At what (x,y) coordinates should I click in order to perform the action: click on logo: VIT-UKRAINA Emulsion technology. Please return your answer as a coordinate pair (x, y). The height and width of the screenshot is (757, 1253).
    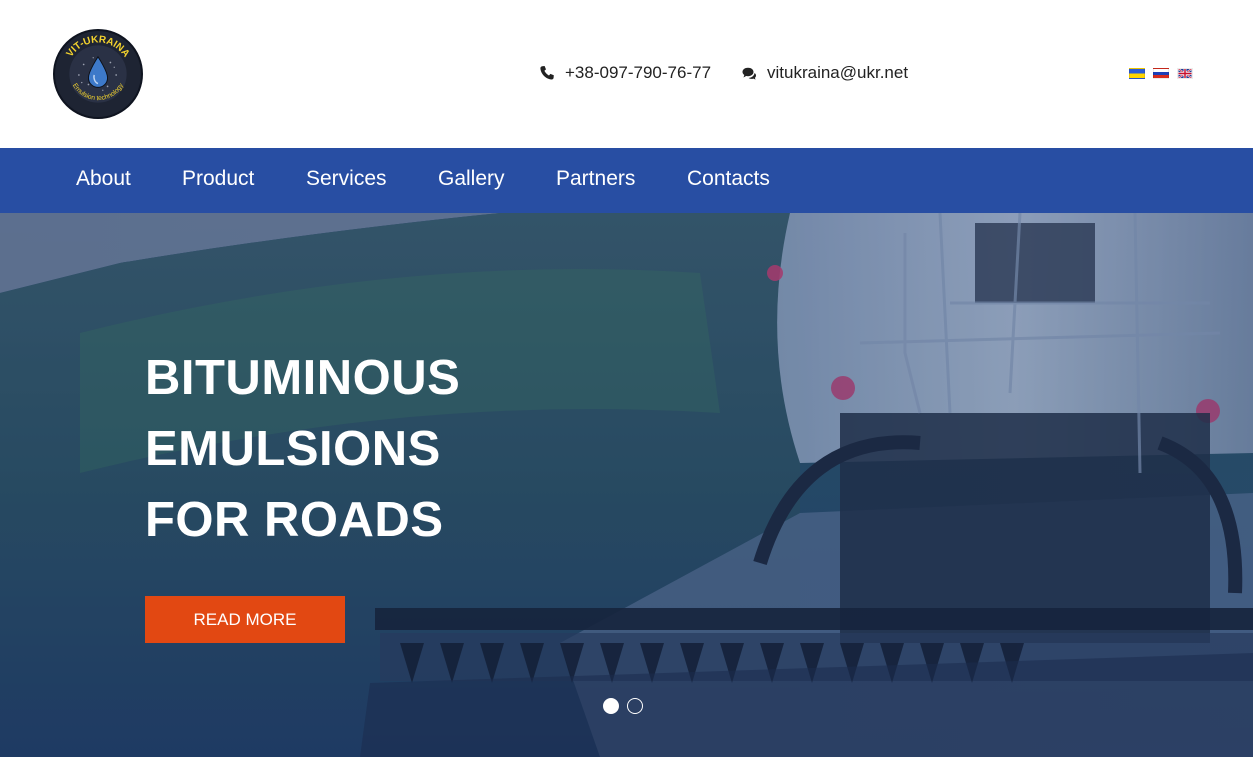
    Looking at the image, I should click on (98, 74).